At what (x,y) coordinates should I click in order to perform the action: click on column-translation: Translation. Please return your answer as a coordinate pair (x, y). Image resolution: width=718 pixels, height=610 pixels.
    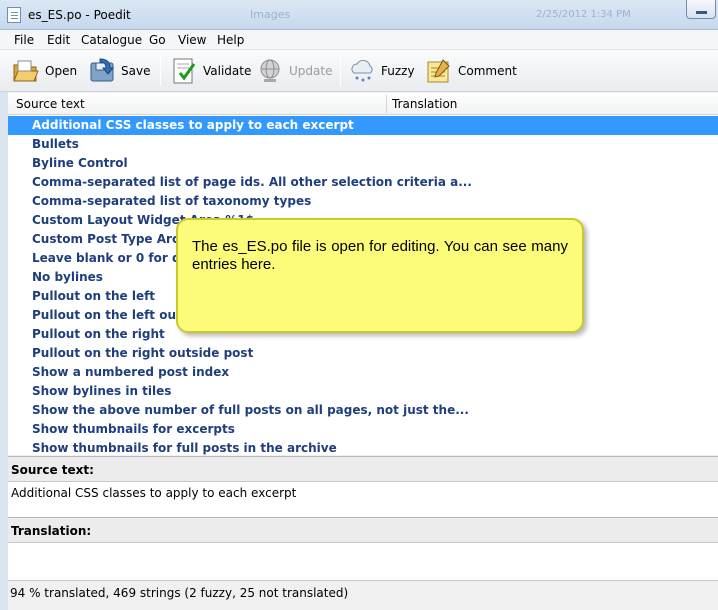
    Looking at the image, I should click on (424, 104).